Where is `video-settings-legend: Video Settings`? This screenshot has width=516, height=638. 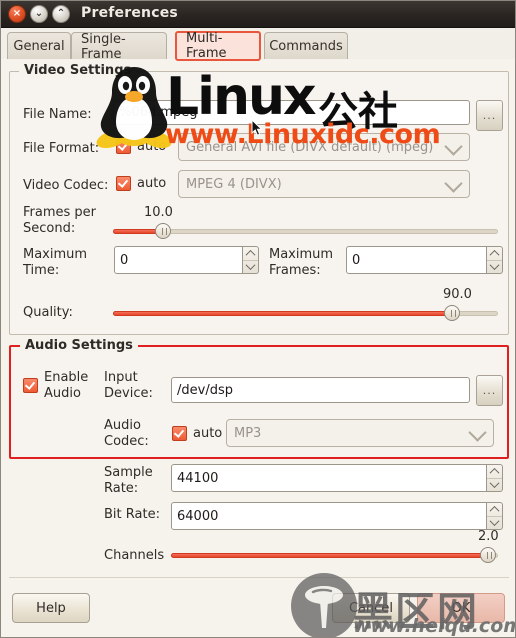
video-settings-legend: Video Settings is located at coordinates (78, 70).